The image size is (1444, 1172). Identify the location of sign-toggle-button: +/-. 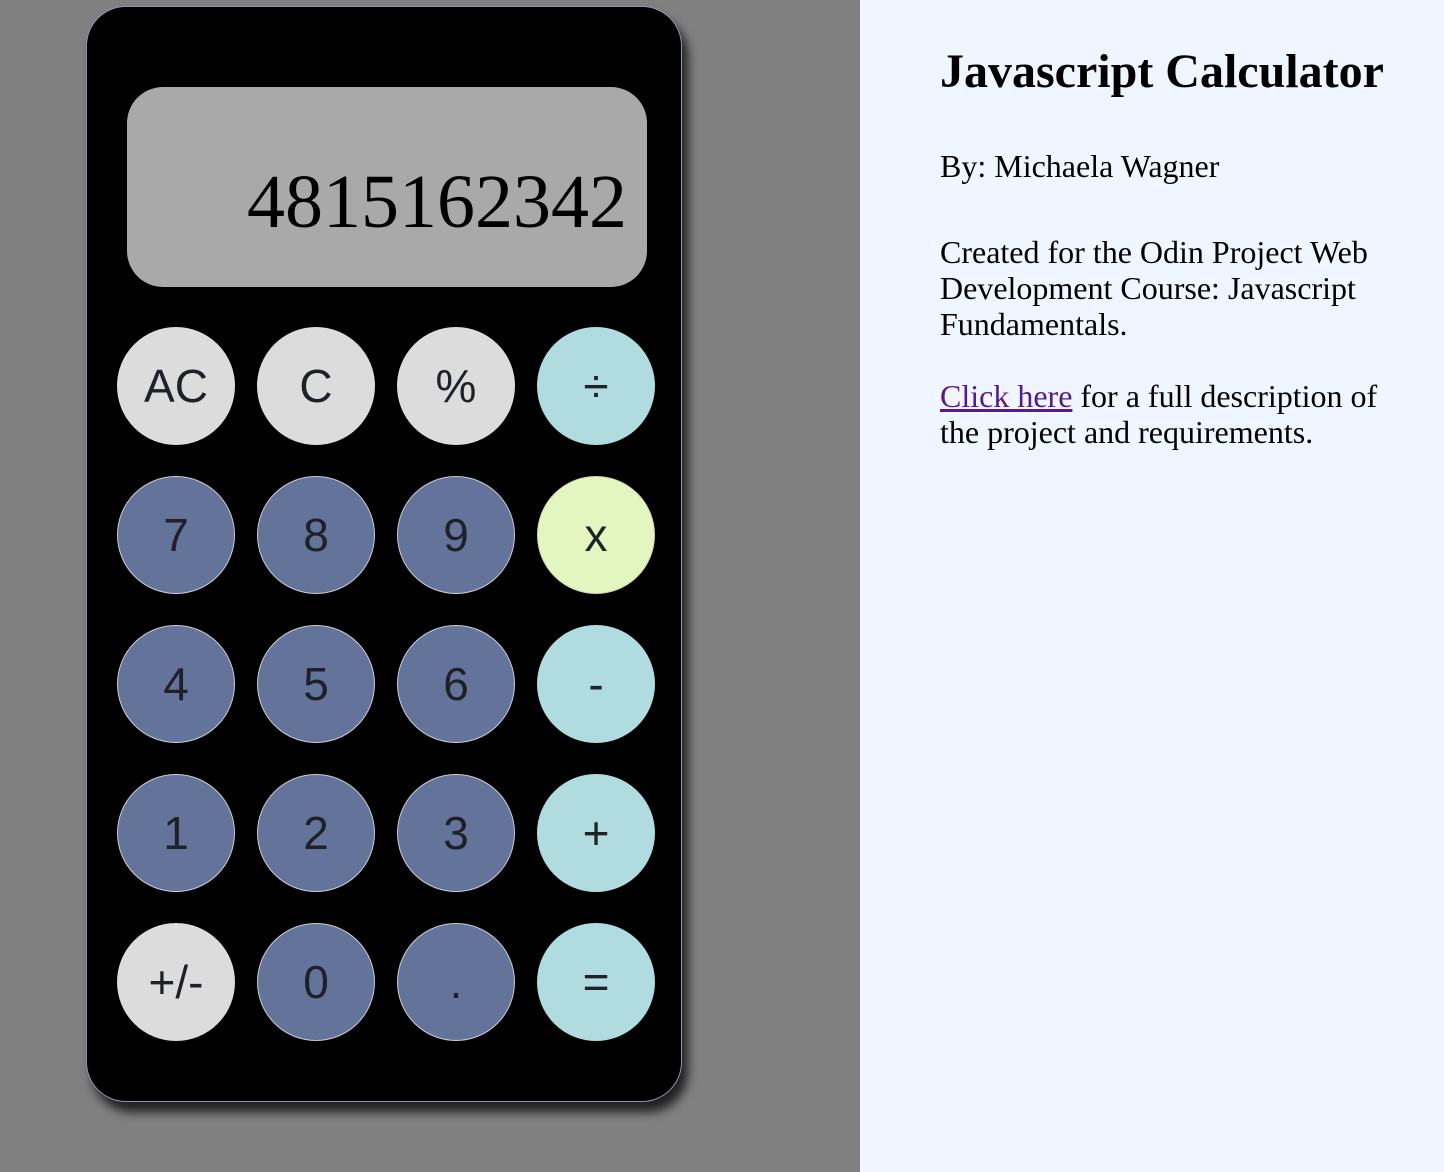
(176, 982).